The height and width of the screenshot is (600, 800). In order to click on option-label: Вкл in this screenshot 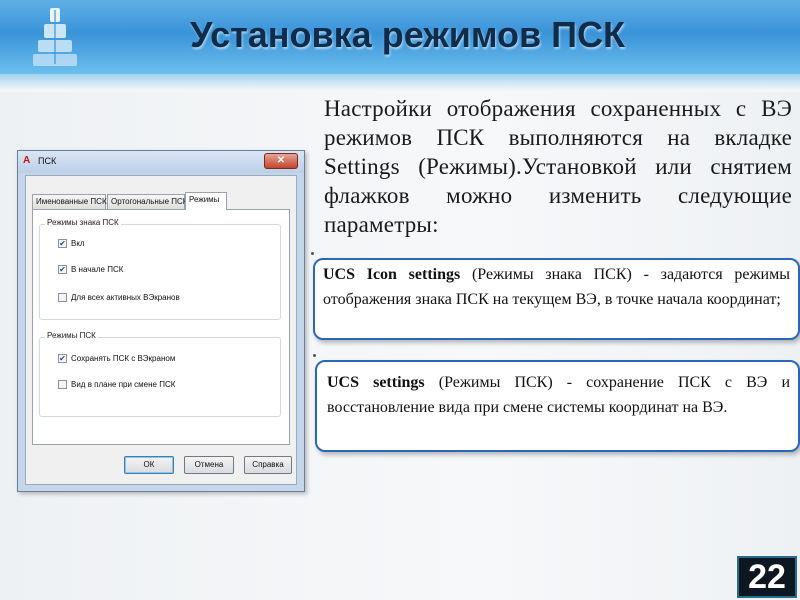, I will do `click(78, 243)`.